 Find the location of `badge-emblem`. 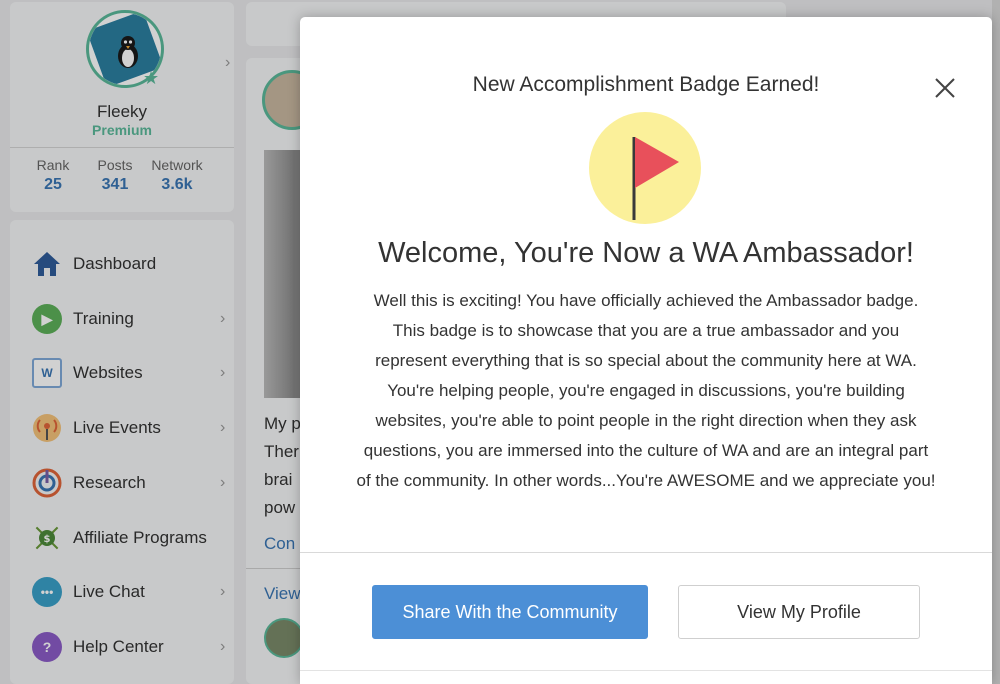

badge-emblem is located at coordinates (645, 168).